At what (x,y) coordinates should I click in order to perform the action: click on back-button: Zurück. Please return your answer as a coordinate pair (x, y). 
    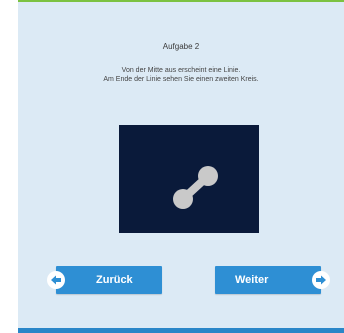
    Looking at the image, I should click on (104, 280).